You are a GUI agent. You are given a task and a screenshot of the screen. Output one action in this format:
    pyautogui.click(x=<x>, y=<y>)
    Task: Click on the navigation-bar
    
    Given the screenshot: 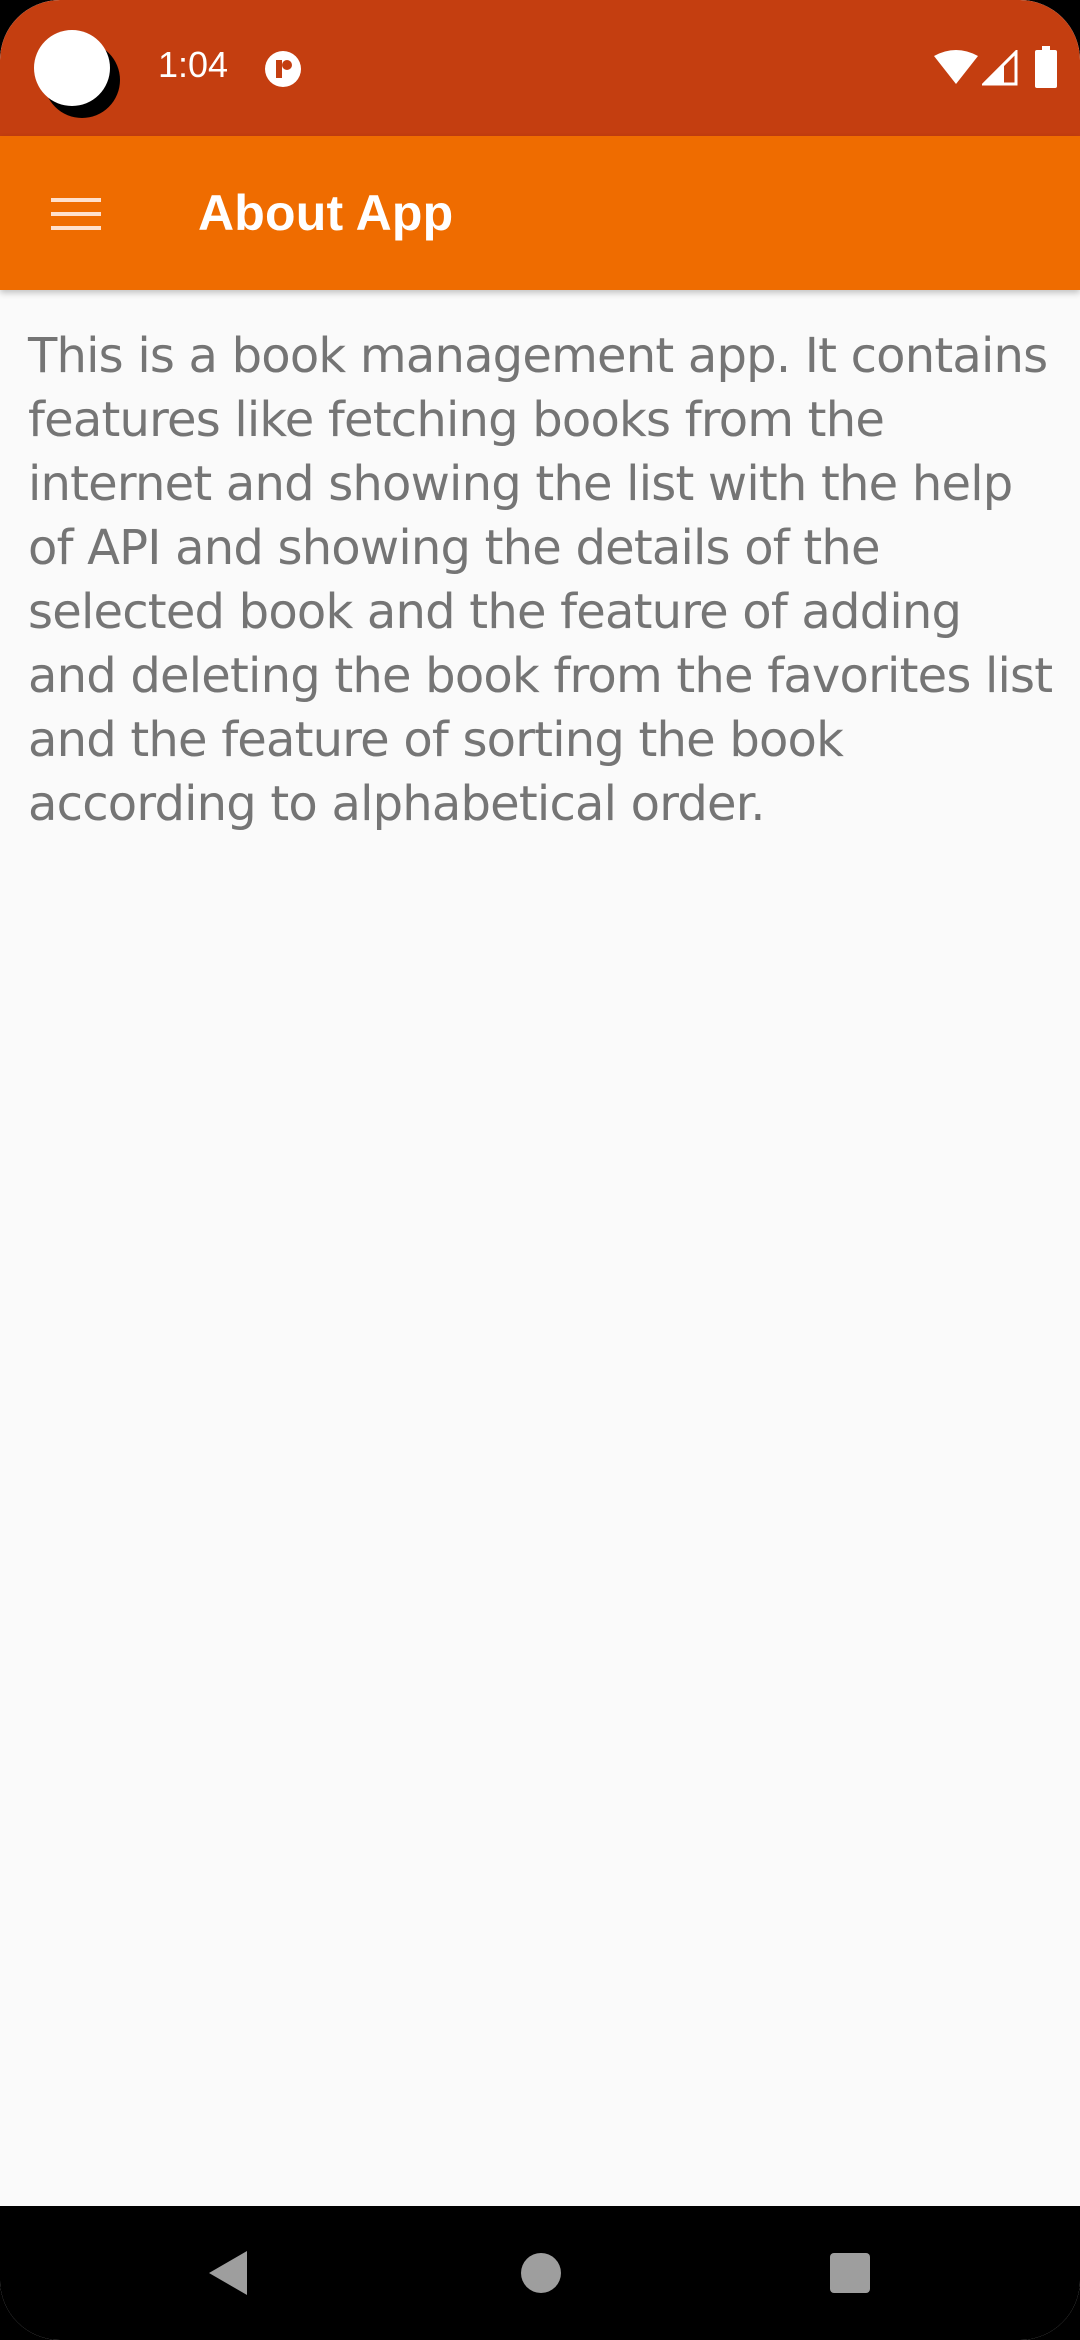 What is the action you would take?
    pyautogui.click(x=540, y=2273)
    